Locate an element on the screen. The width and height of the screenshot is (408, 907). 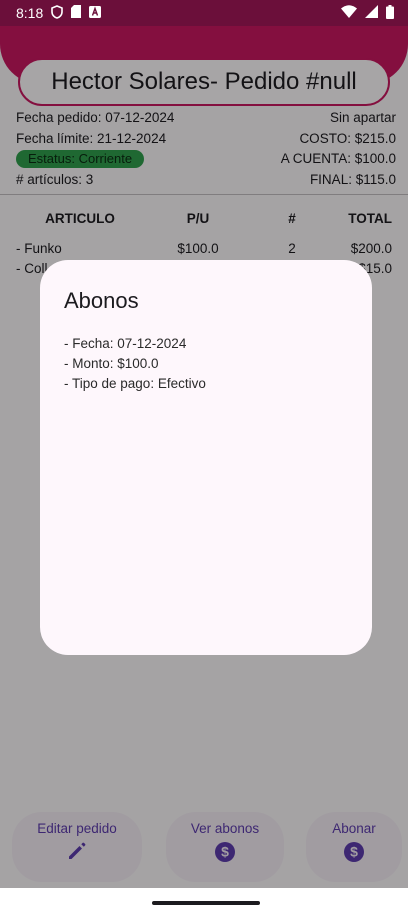
sd-card-icon is located at coordinates (76, 13).